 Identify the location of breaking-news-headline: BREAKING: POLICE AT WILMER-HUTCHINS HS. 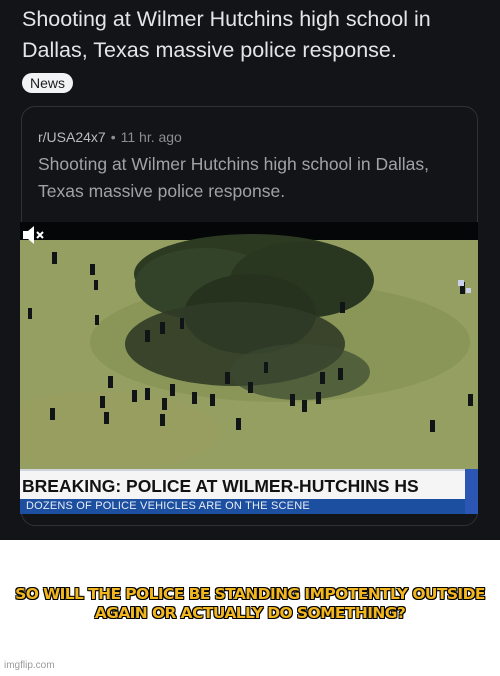
(249, 484).